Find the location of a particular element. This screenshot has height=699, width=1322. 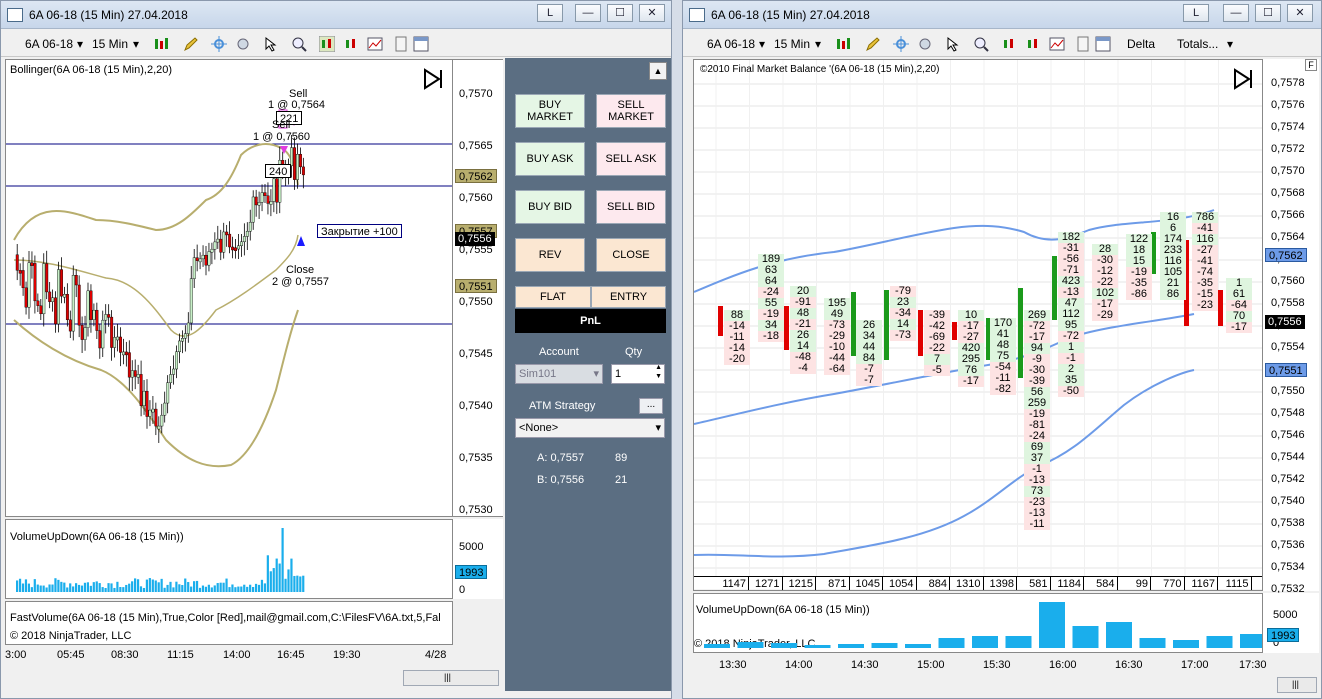

buy-ask-button: BUY ASK is located at coordinates (550, 159).